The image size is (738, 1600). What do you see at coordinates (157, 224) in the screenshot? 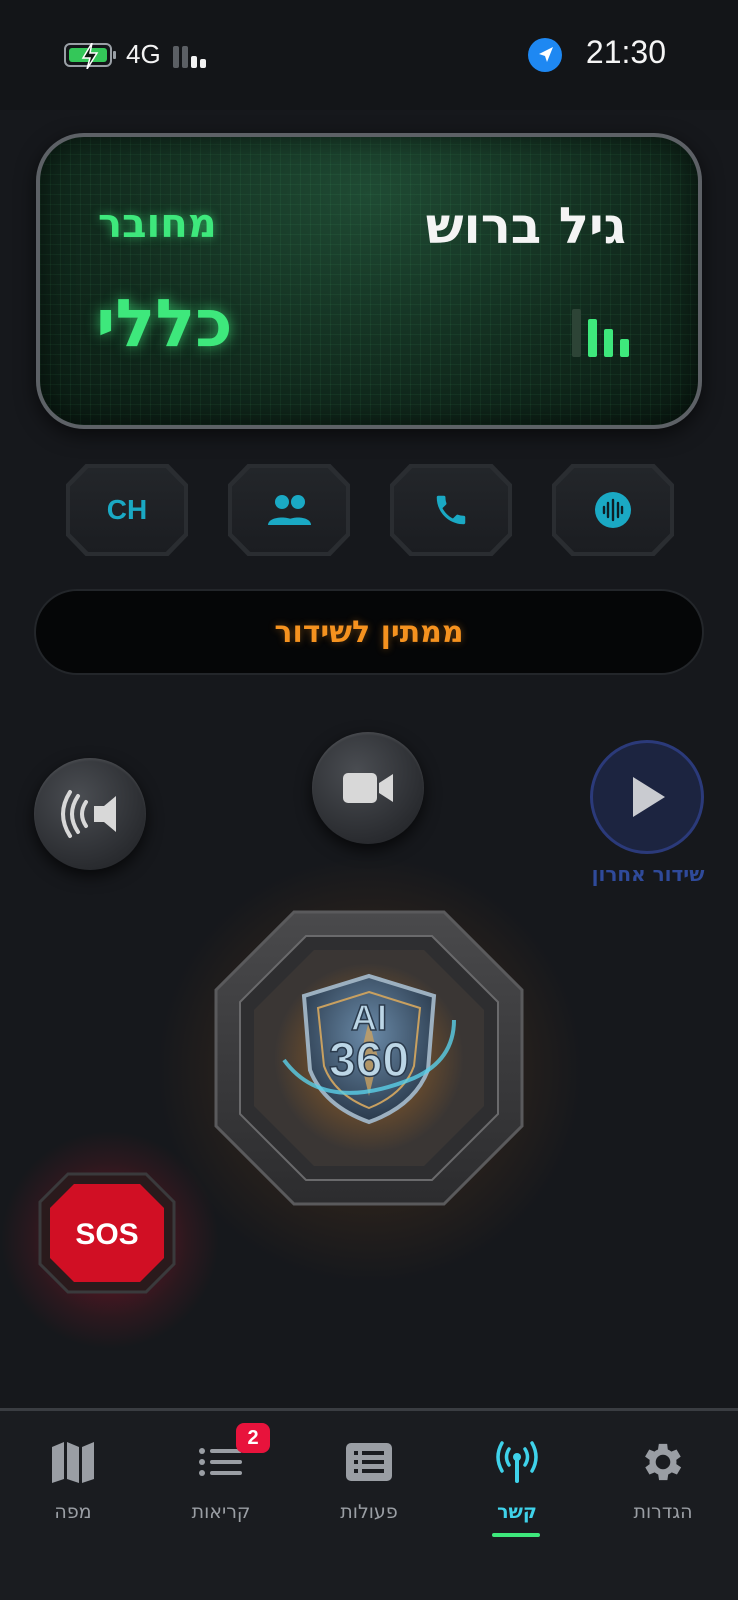
I see `connection-status: מחובר` at bounding box center [157, 224].